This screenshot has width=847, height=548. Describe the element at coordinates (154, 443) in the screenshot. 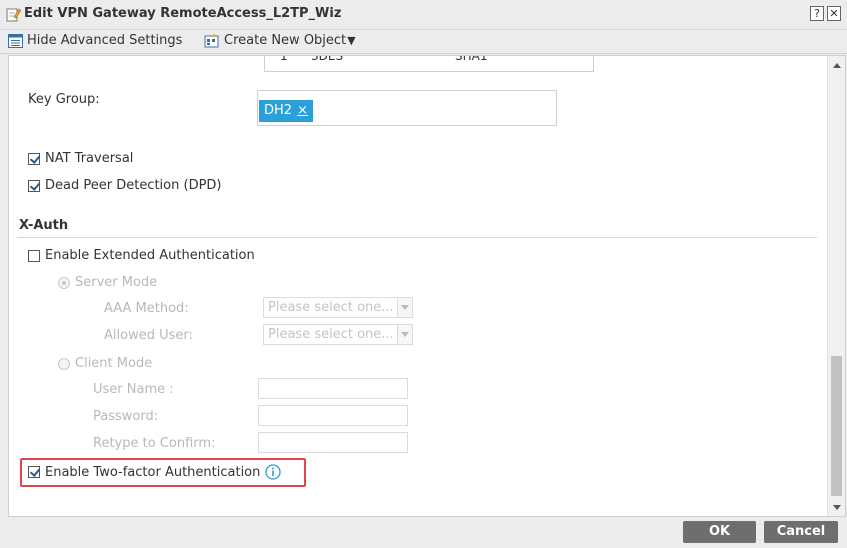

I see `retype-confirm-label: Retype to Confirm:` at that location.